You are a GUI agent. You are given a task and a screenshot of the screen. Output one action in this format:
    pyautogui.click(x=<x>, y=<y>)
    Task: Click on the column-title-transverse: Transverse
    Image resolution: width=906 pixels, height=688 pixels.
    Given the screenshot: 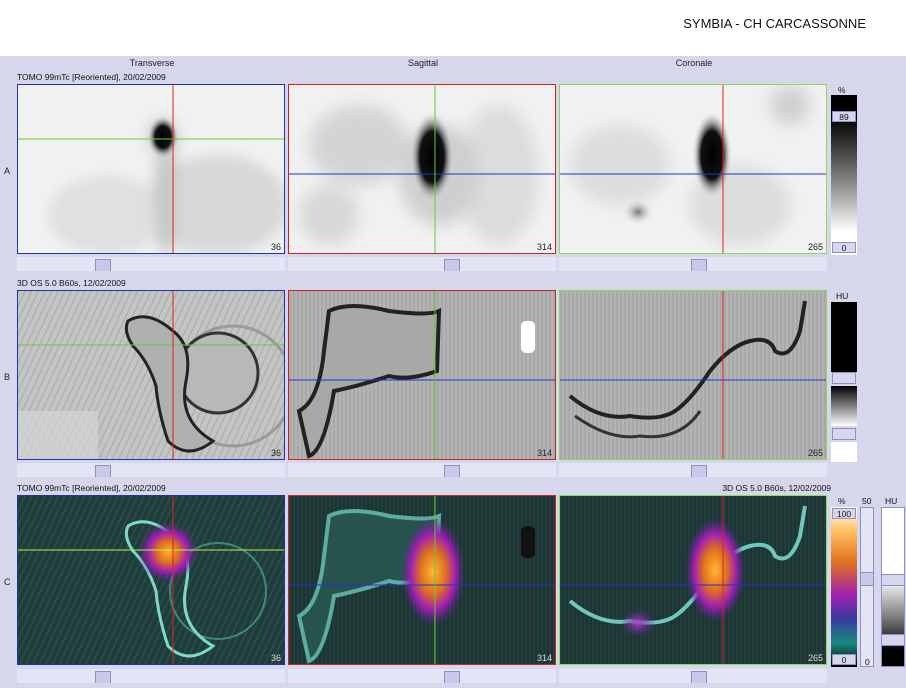 What is the action you would take?
    pyautogui.click(x=152, y=63)
    